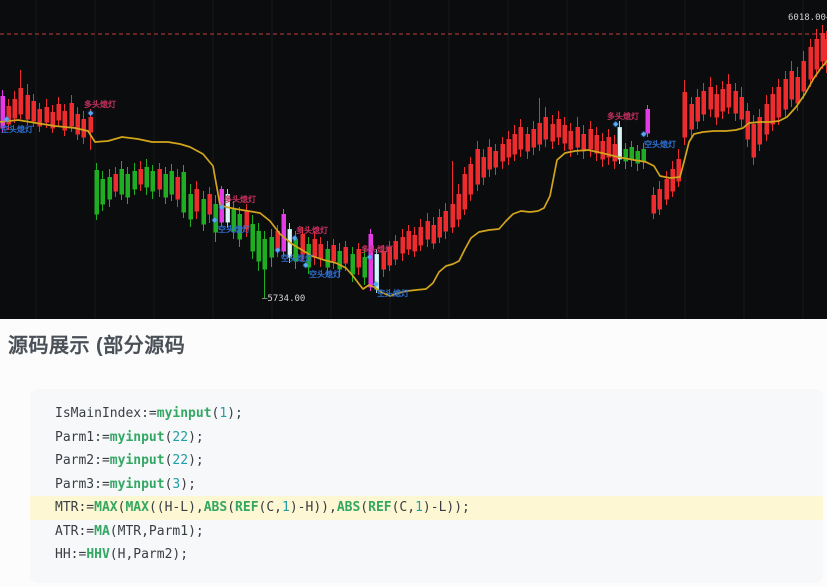 This screenshot has width=827, height=587. Describe the element at coordinates (180, 437) in the screenshot. I see `code-token-number: 22` at that location.